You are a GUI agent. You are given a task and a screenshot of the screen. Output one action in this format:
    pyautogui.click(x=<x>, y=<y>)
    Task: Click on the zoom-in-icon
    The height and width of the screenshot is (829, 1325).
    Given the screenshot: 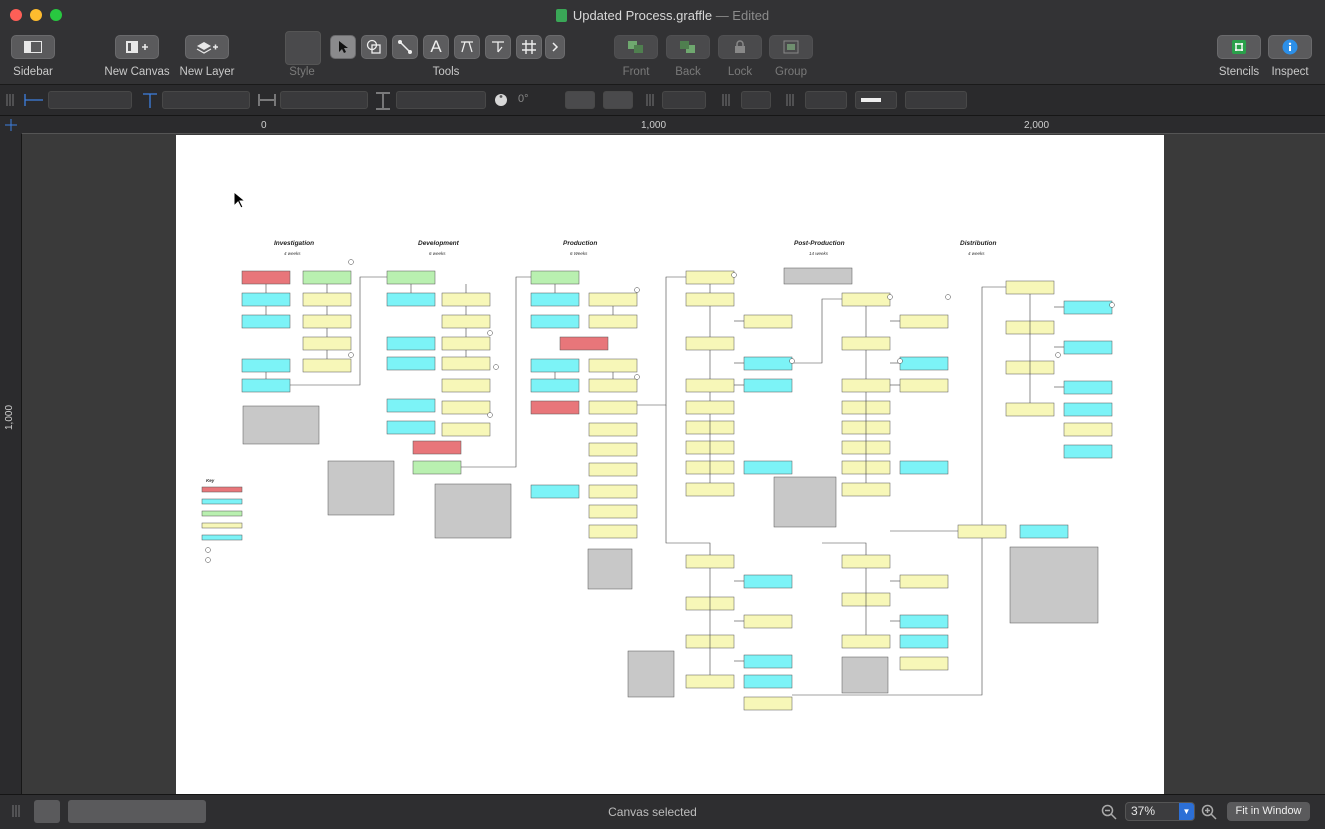 What is the action you would take?
    pyautogui.click(x=1209, y=812)
    